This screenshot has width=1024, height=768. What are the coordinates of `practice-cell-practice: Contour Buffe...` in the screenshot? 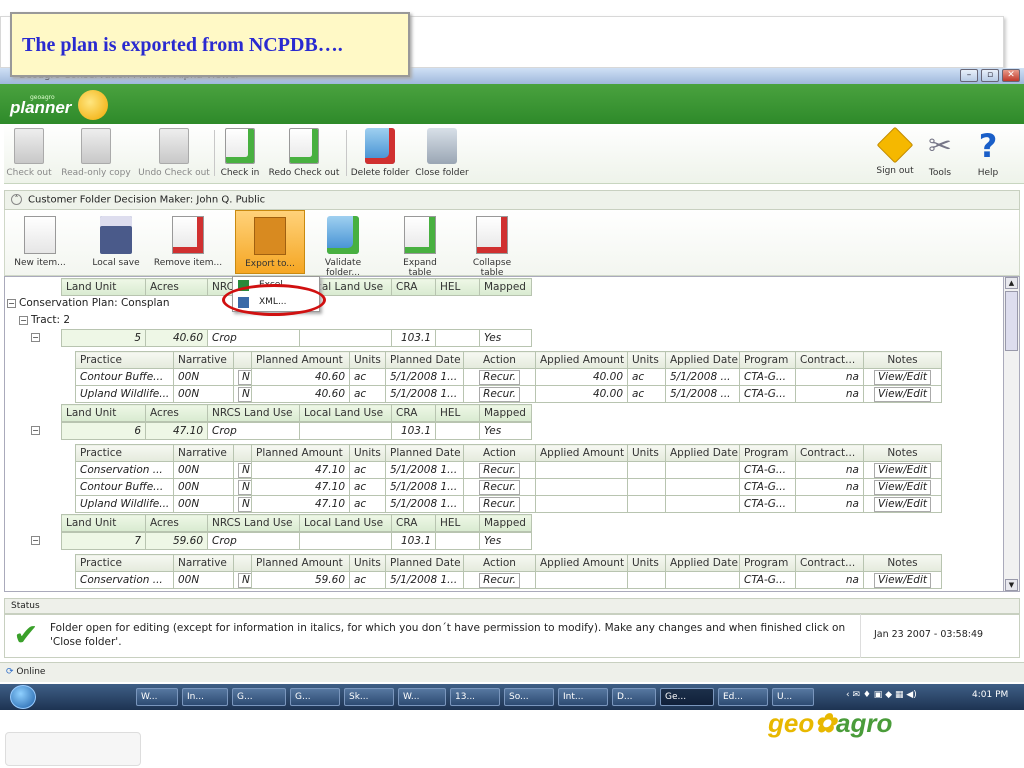 It's located at (124, 487).